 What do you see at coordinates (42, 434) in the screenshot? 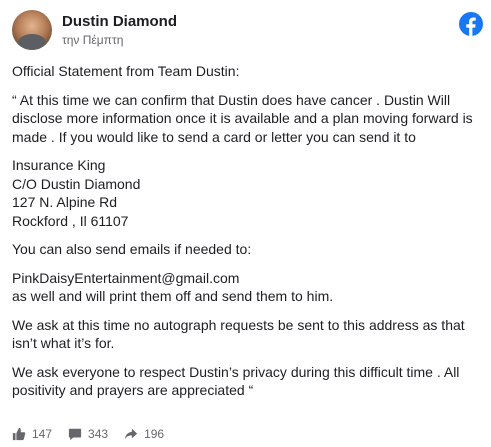
I see `likes-count: 147` at bounding box center [42, 434].